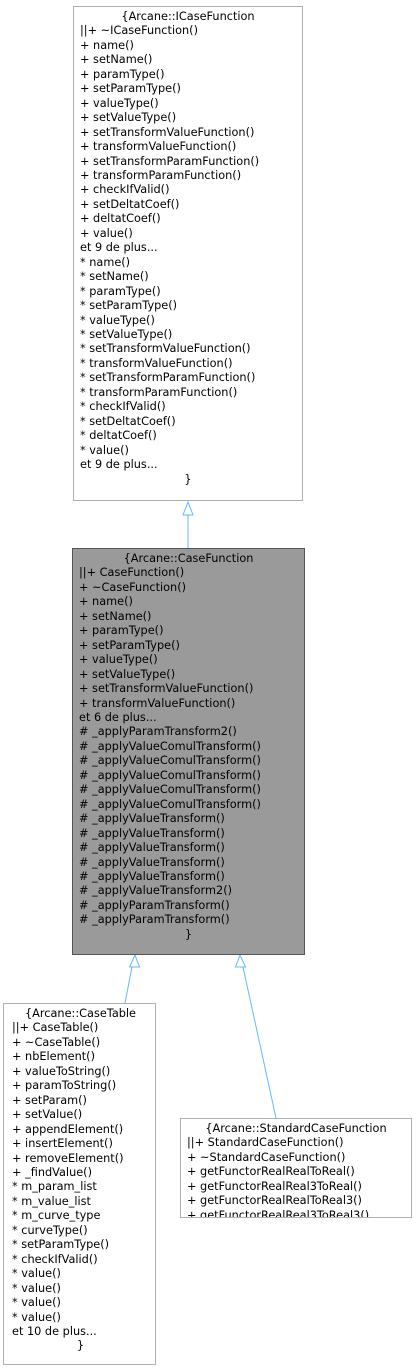  I want to click on class-member: ||+ CaseTable(), so click(55, 1028).